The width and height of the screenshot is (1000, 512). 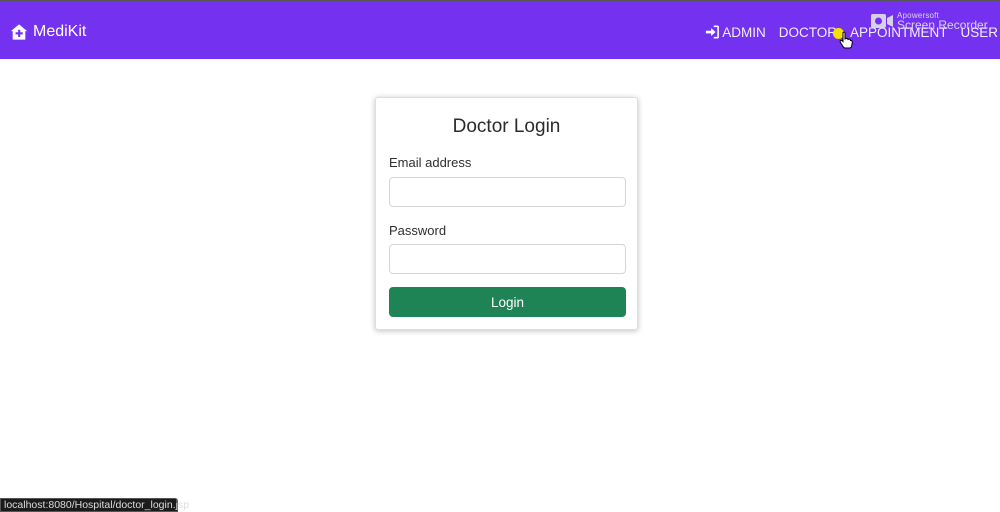 I want to click on email-label: Email address, so click(x=430, y=162).